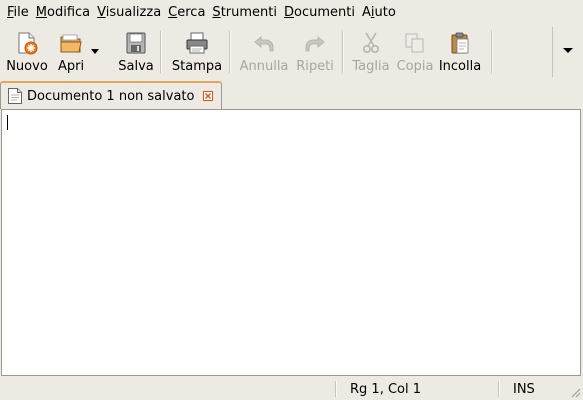  Describe the element at coordinates (125, 13) in the screenshot. I see `menu-visualizza: Visualizza` at that location.